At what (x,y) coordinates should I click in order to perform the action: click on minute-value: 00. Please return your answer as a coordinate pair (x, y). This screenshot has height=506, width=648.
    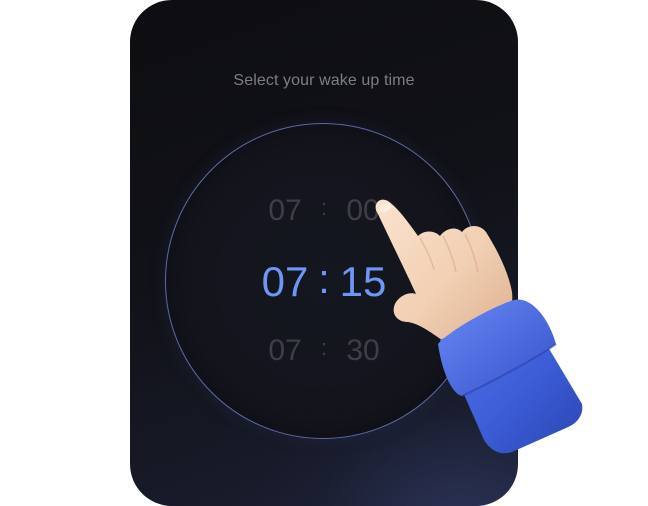
    Looking at the image, I should click on (363, 210).